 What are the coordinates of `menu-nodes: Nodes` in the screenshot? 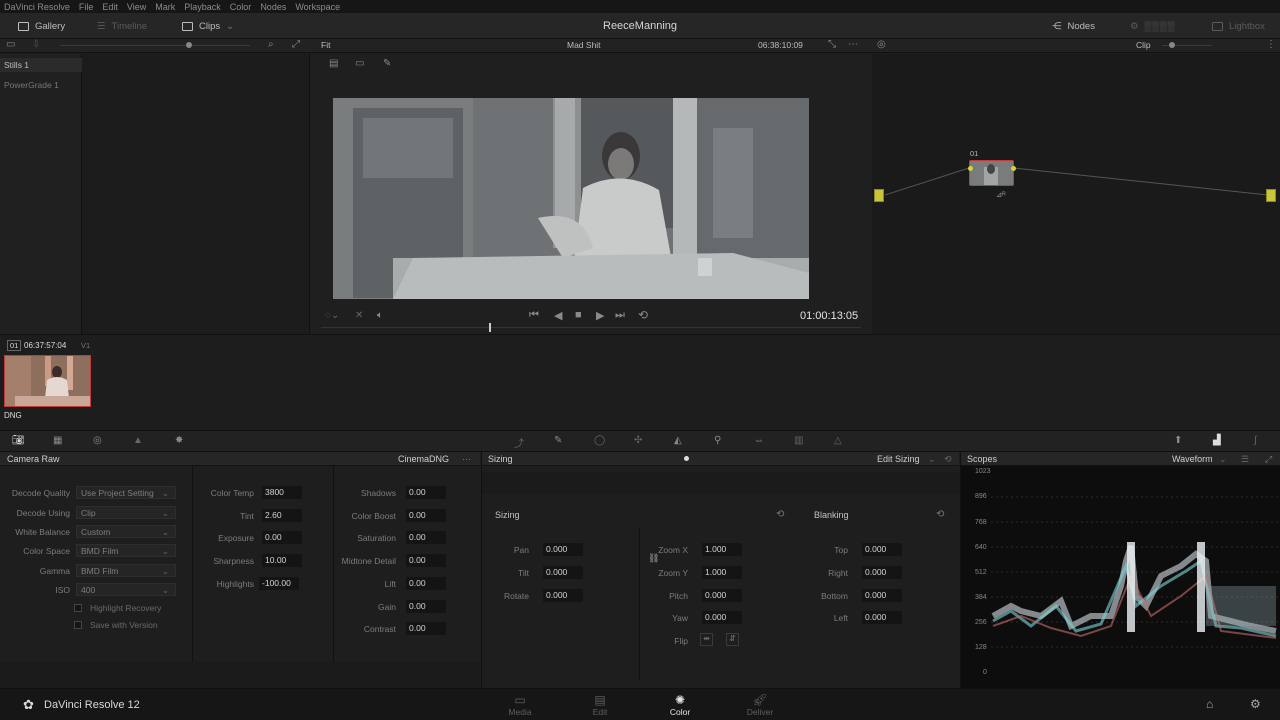 It's located at (273, 7).